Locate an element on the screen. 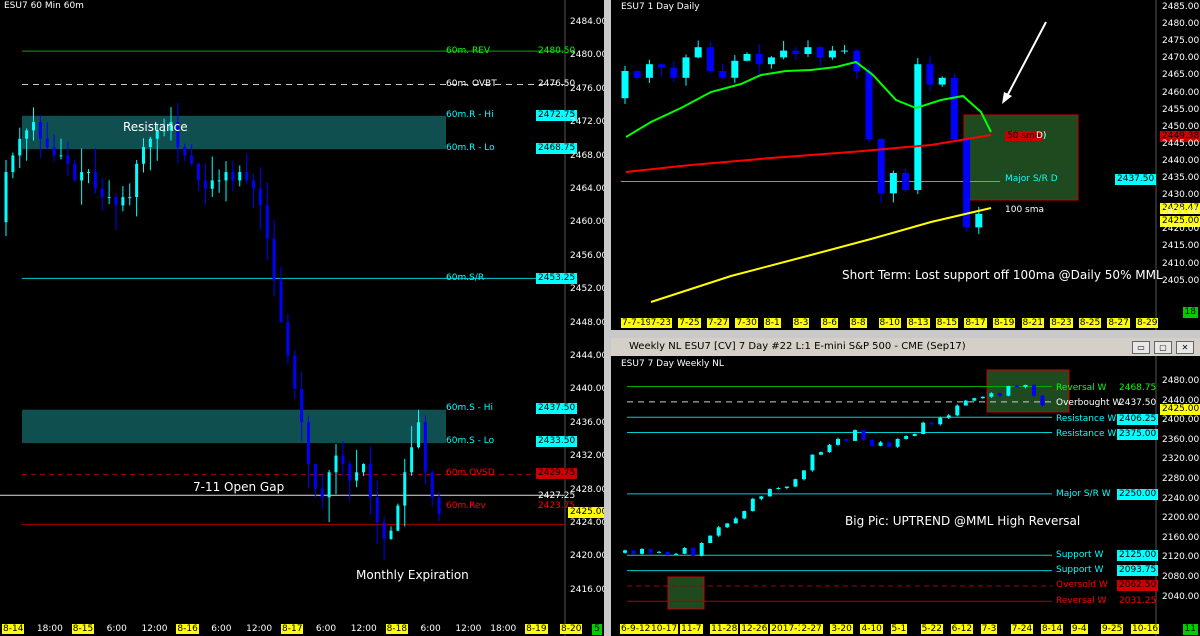  price-sup2: 2093.75 is located at coordinates (1138, 570).